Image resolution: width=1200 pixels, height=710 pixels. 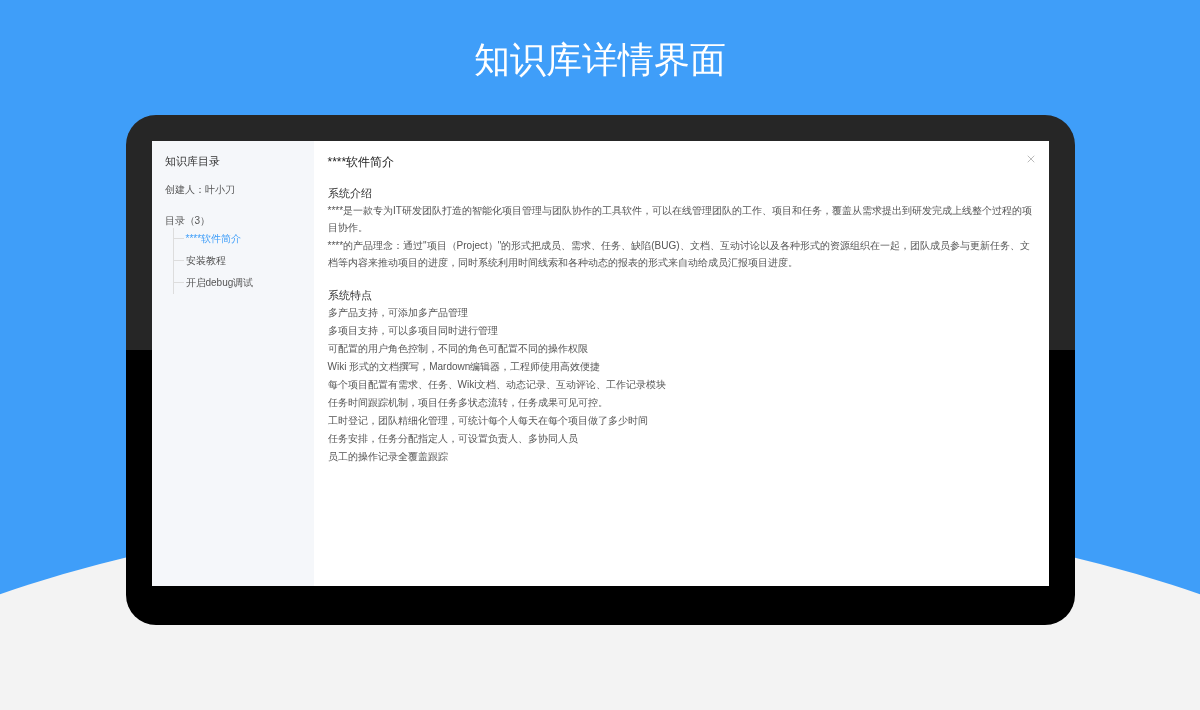 I want to click on toc-label: 目录（3）, so click(x=188, y=220).